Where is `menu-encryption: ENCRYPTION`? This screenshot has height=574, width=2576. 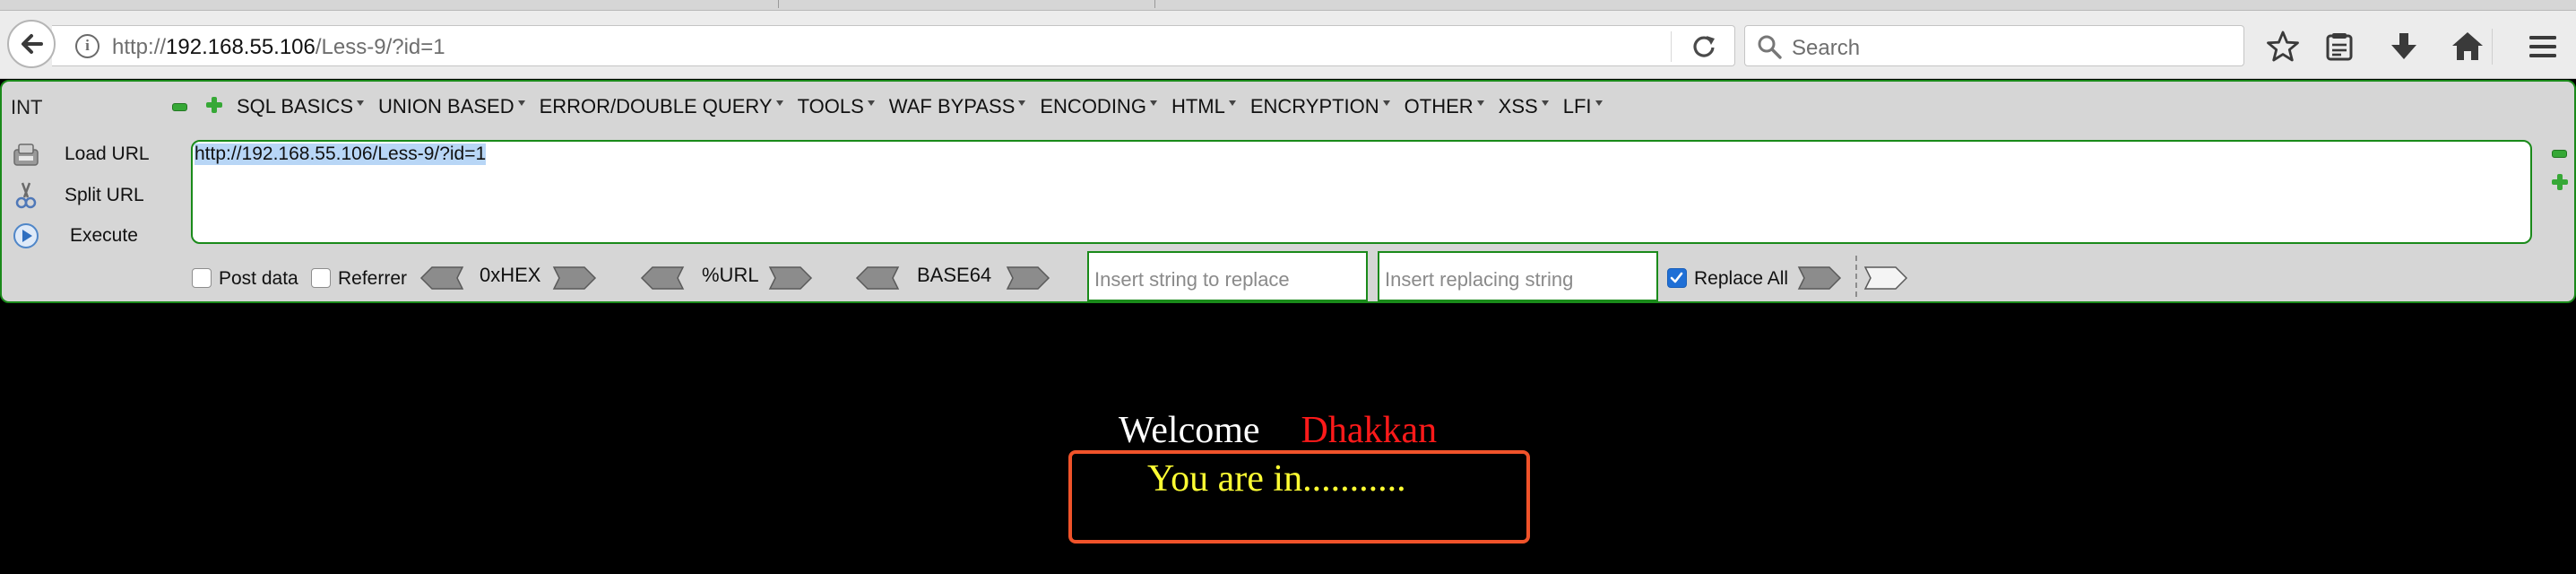
menu-encryption: ENCRYPTION is located at coordinates (1320, 106).